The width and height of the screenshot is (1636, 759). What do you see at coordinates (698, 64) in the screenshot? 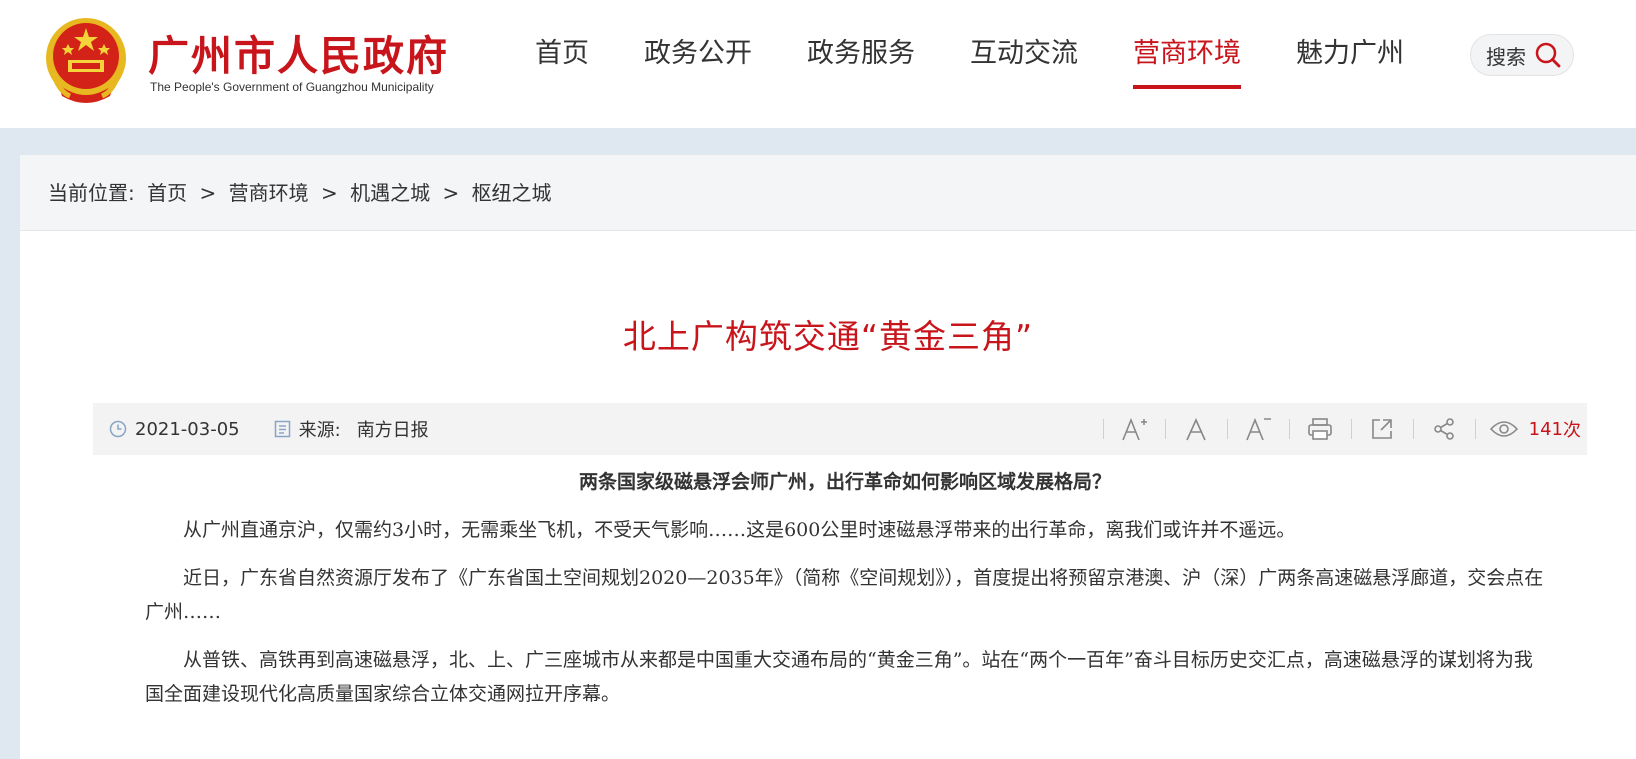
I see `nav-item-open-government: 政务公开` at bounding box center [698, 64].